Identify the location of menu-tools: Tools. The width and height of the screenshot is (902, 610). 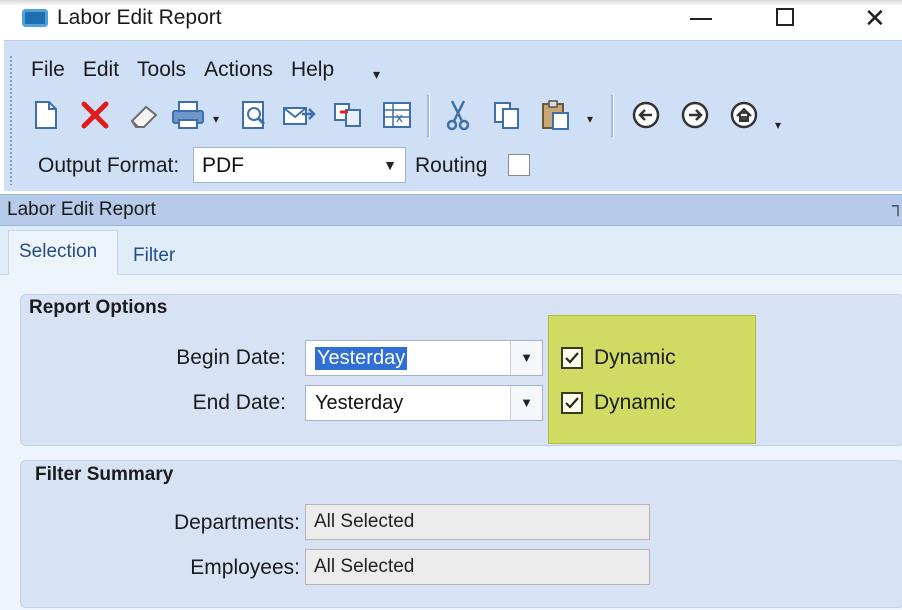
(161, 70).